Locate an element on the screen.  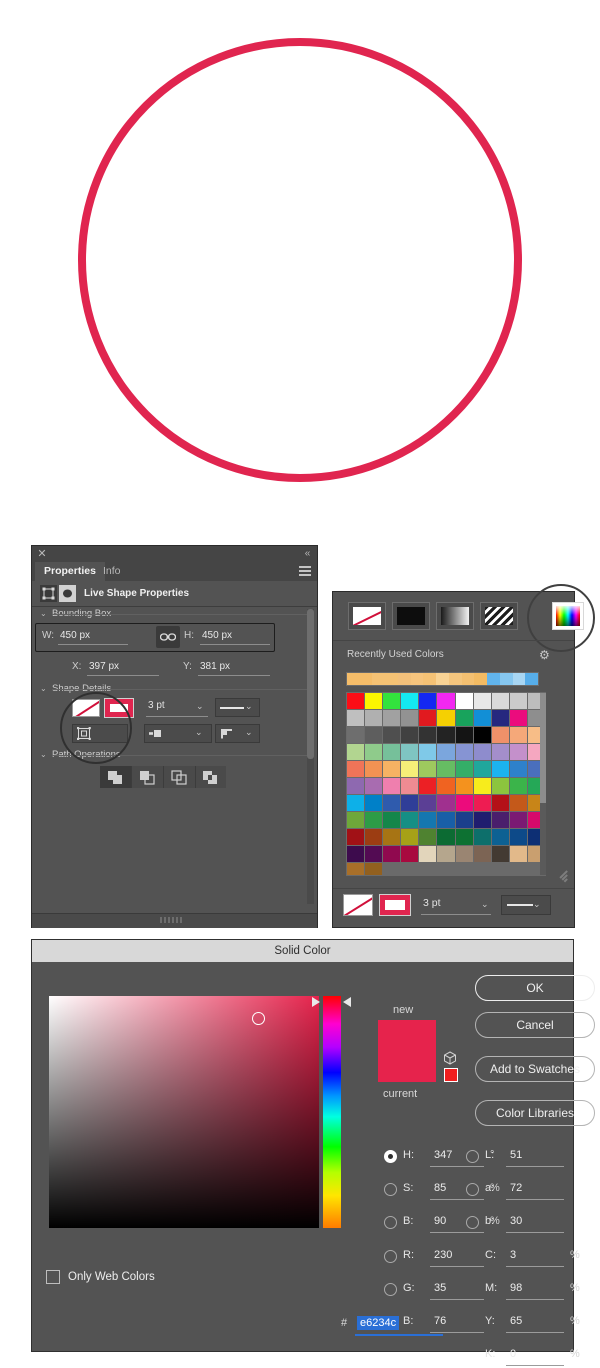
collapse-panel-icon: « is located at coordinates (307, 553).